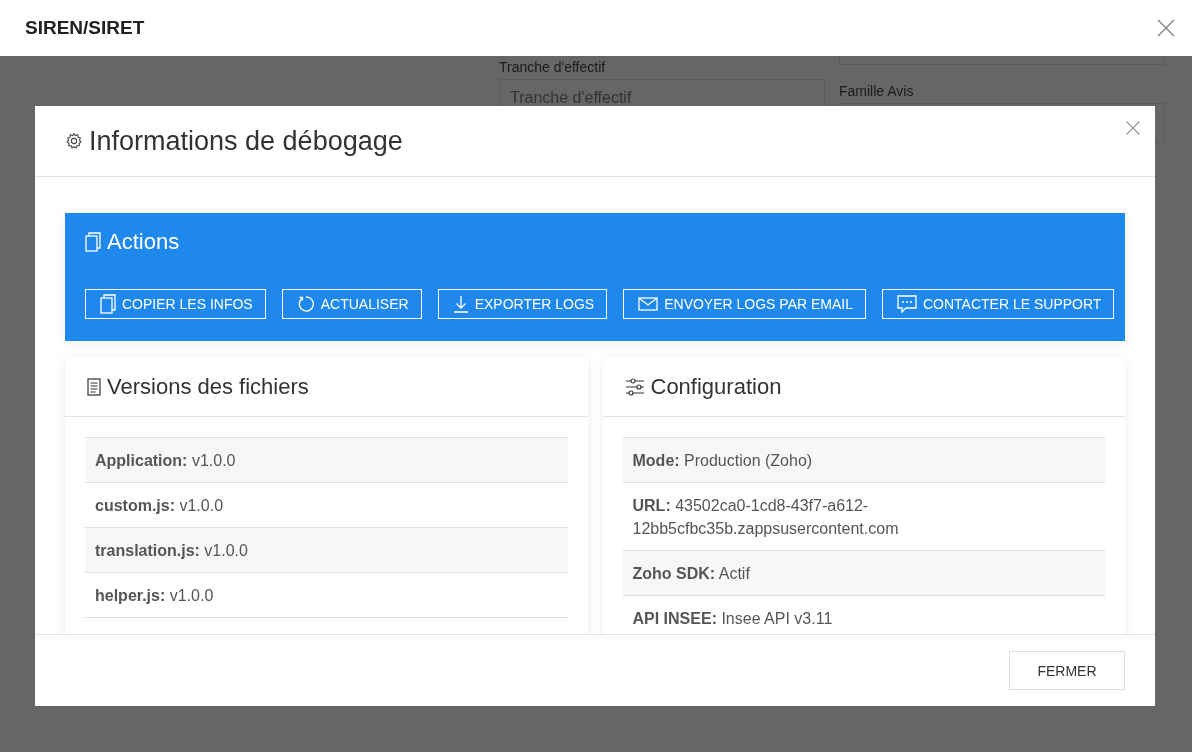 Image resolution: width=1192 pixels, height=752 pixels. I want to click on info-row: helper.js: v1.0.0, so click(326, 595).